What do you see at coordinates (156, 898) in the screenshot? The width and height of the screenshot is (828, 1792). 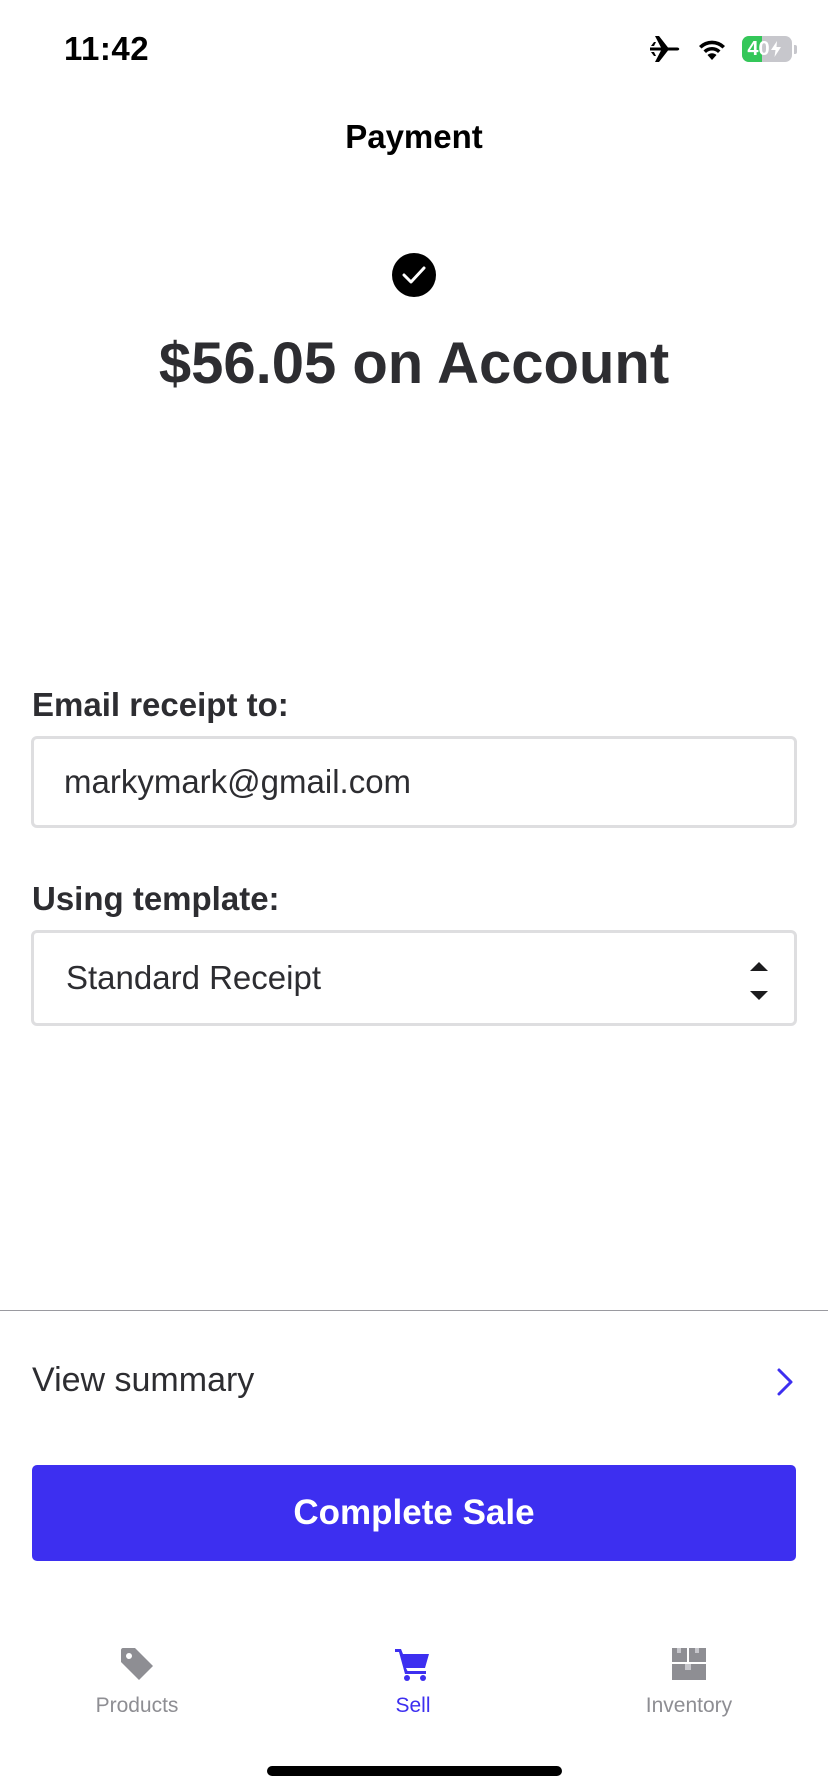 I see `template-label: Using template:` at bounding box center [156, 898].